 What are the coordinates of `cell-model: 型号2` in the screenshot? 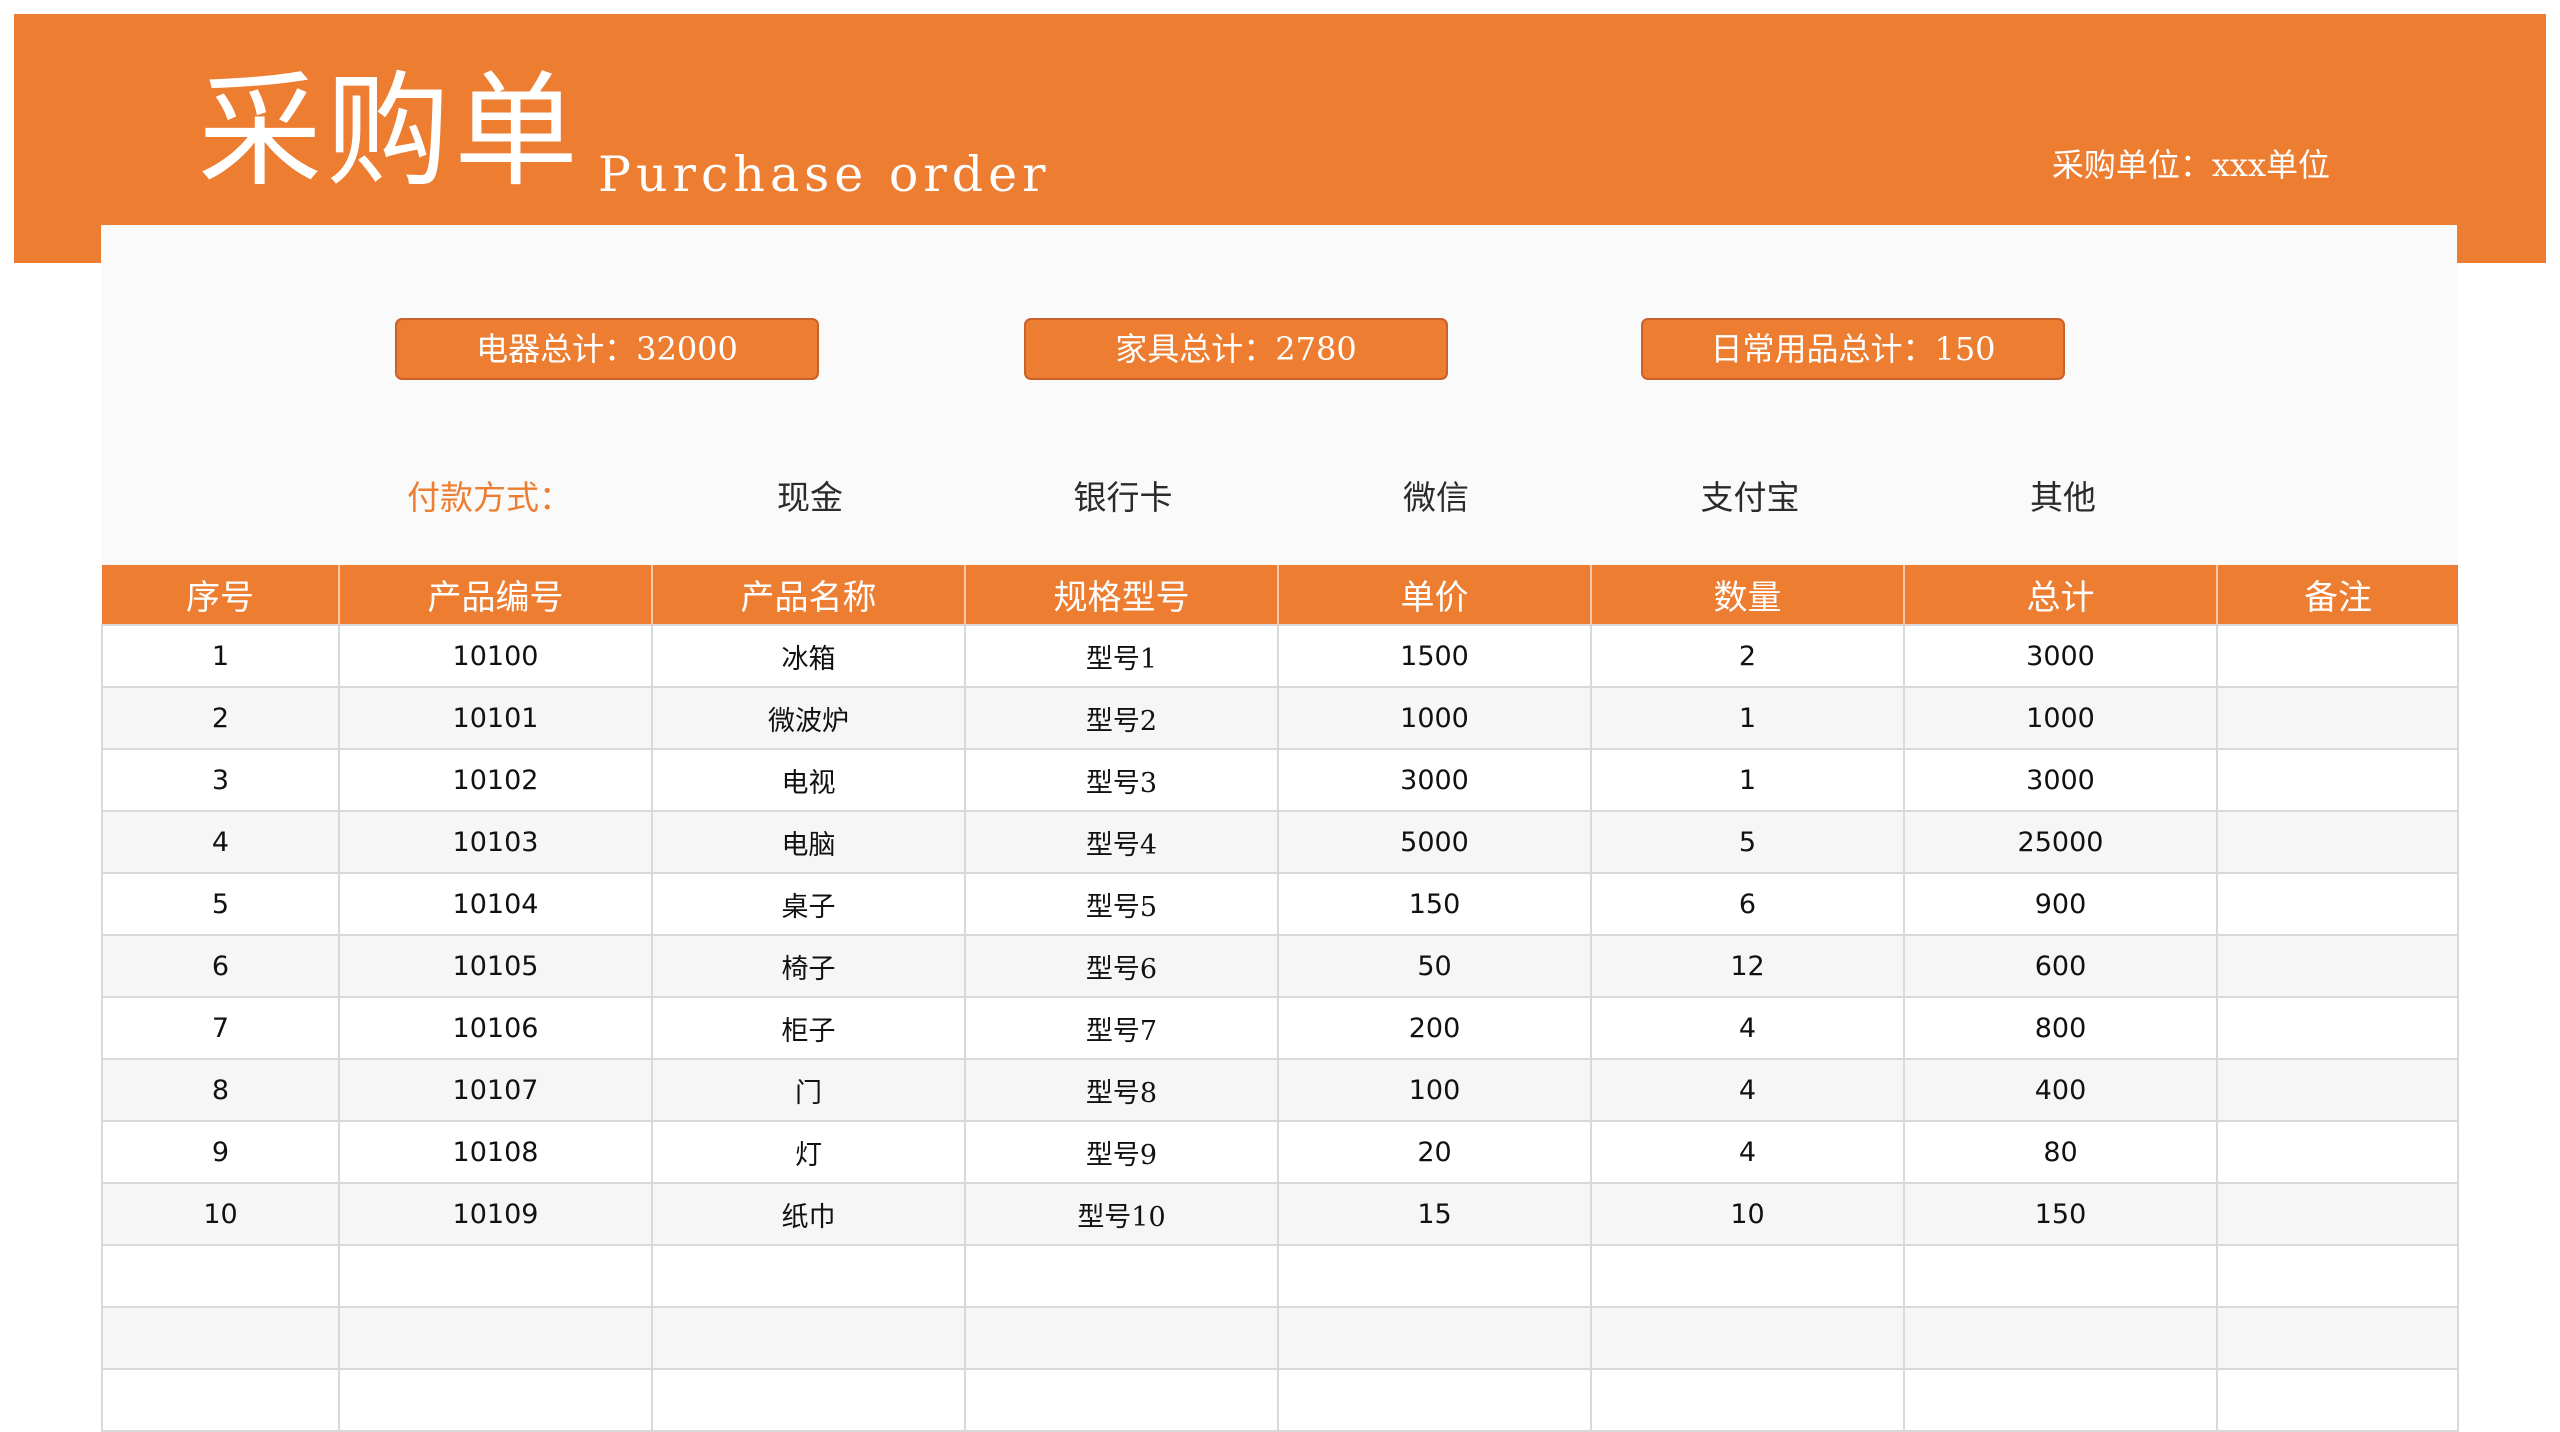 It's located at (1121, 718).